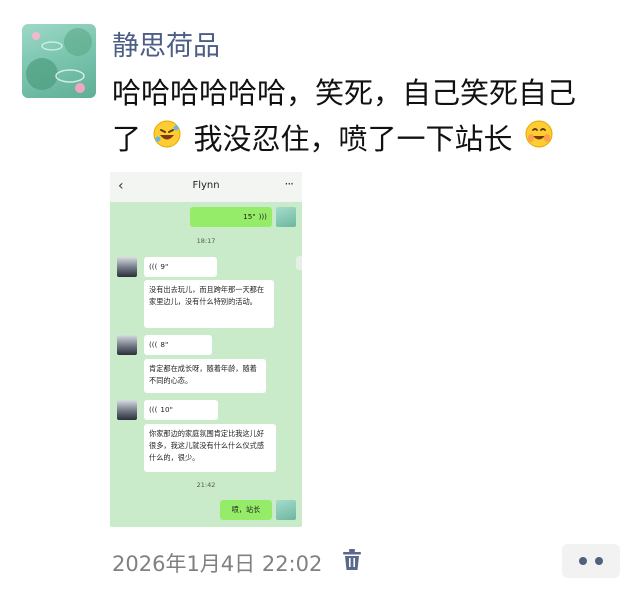 The height and width of the screenshot is (609, 640). Describe the element at coordinates (127, 139) in the screenshot. I see `post-text-part-a: 了` at that location.